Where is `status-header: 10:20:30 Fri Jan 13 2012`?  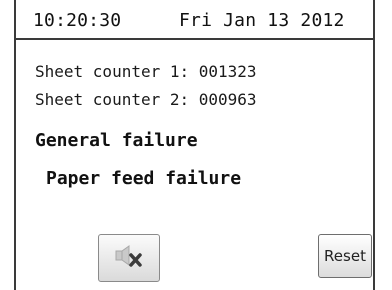 status-header: 10:20:30 Fri Jan 13 2012 is located at coordinates (194, 20).